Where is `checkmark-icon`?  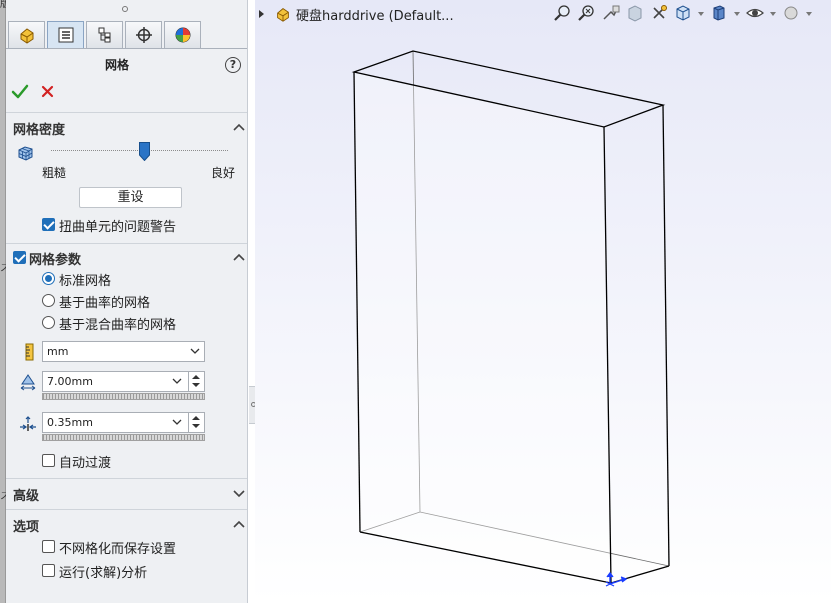
checkmark-icon is located at coordinates (20, 91).